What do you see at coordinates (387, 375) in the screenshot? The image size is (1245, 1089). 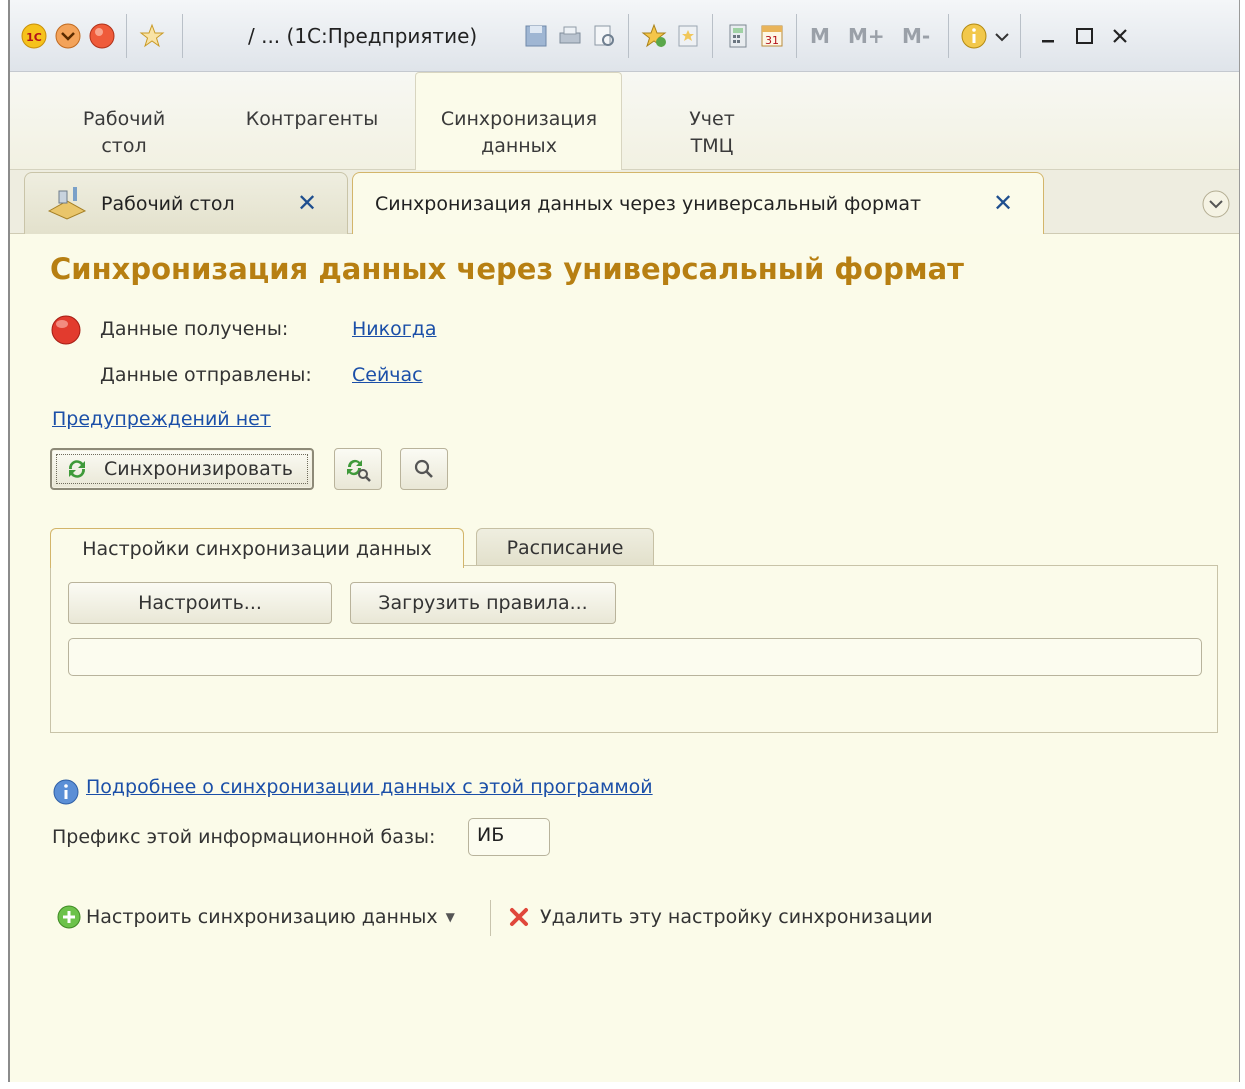 I see `data-sent-link: Сейчас` at bounding box center [387, 375].